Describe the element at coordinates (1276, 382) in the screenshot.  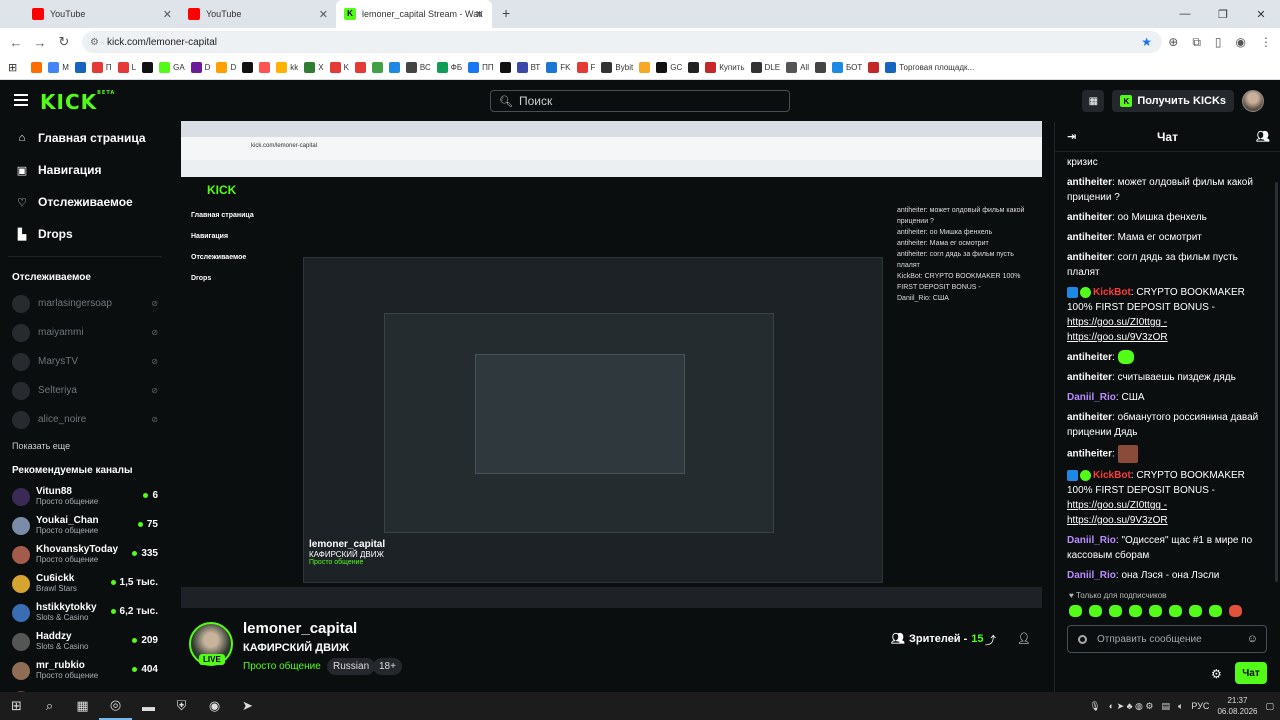
I see `chat-scrollbar` at that location.